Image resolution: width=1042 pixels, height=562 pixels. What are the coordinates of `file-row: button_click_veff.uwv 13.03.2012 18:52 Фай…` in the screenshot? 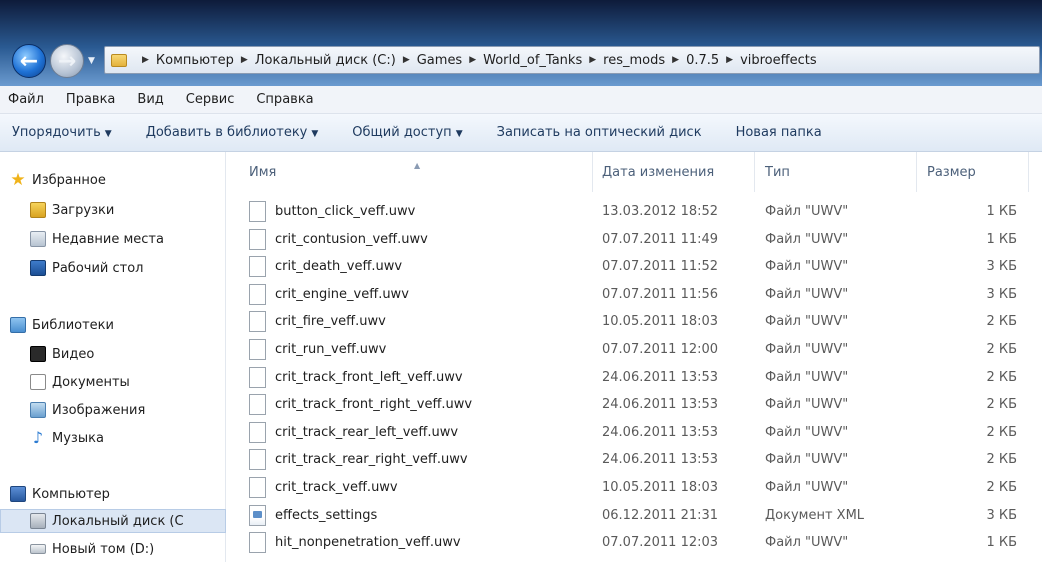 It's located at (634, 211).